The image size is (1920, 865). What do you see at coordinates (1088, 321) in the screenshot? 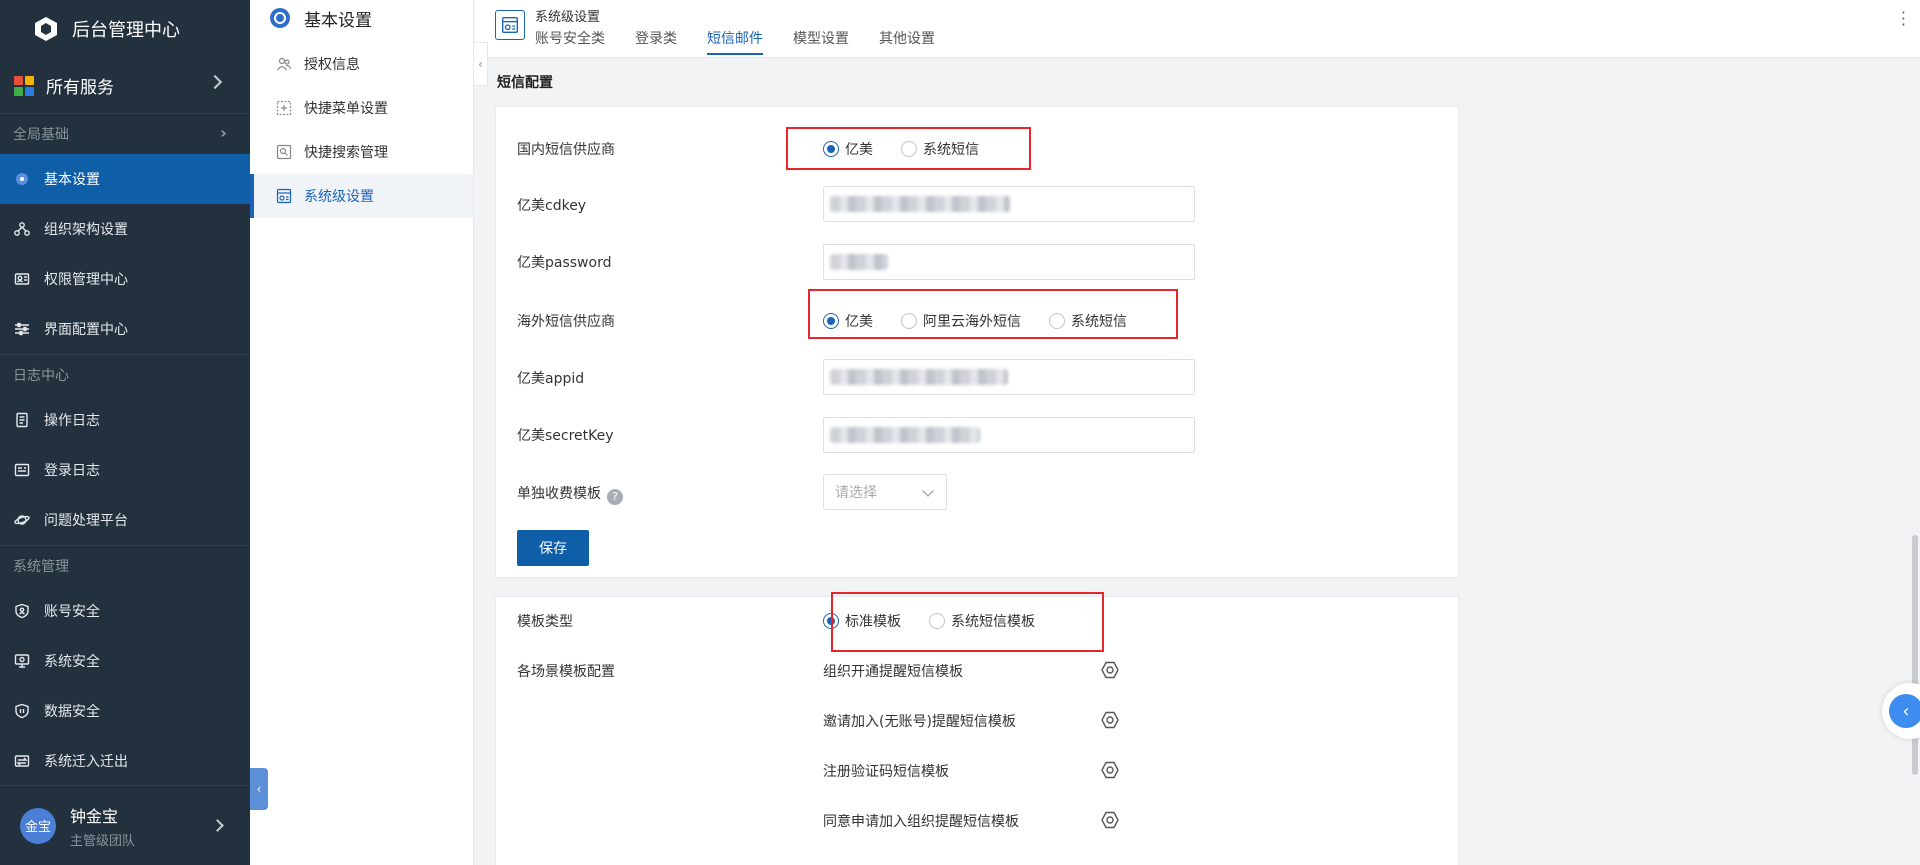
I see `radio-overseas-system: 系统短信` at bounding box center [1088, 321].